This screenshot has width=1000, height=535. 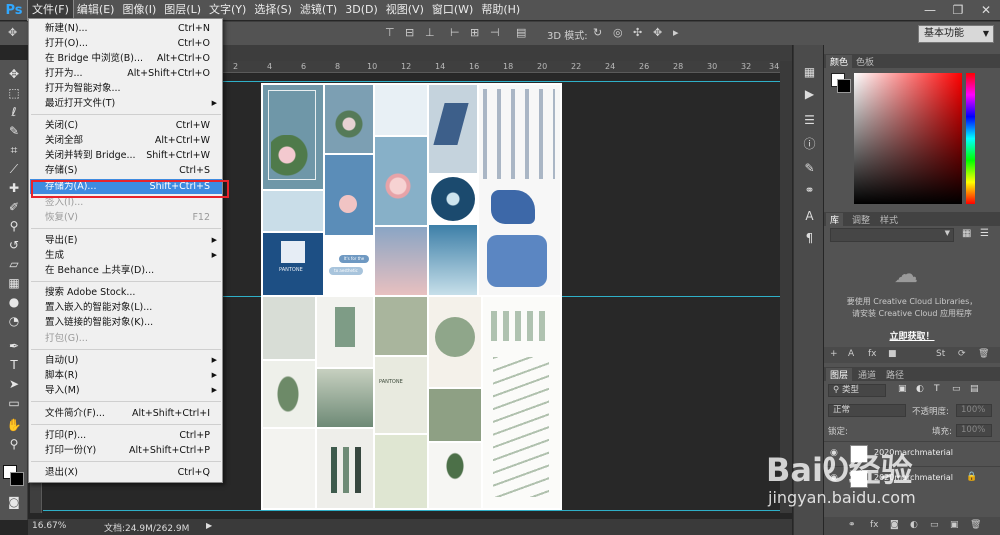 What do you see at coordinates (14, 245) in the screenshot?
I see `history-brush-tool-icon: ↺` at bounding box center [14, 245].